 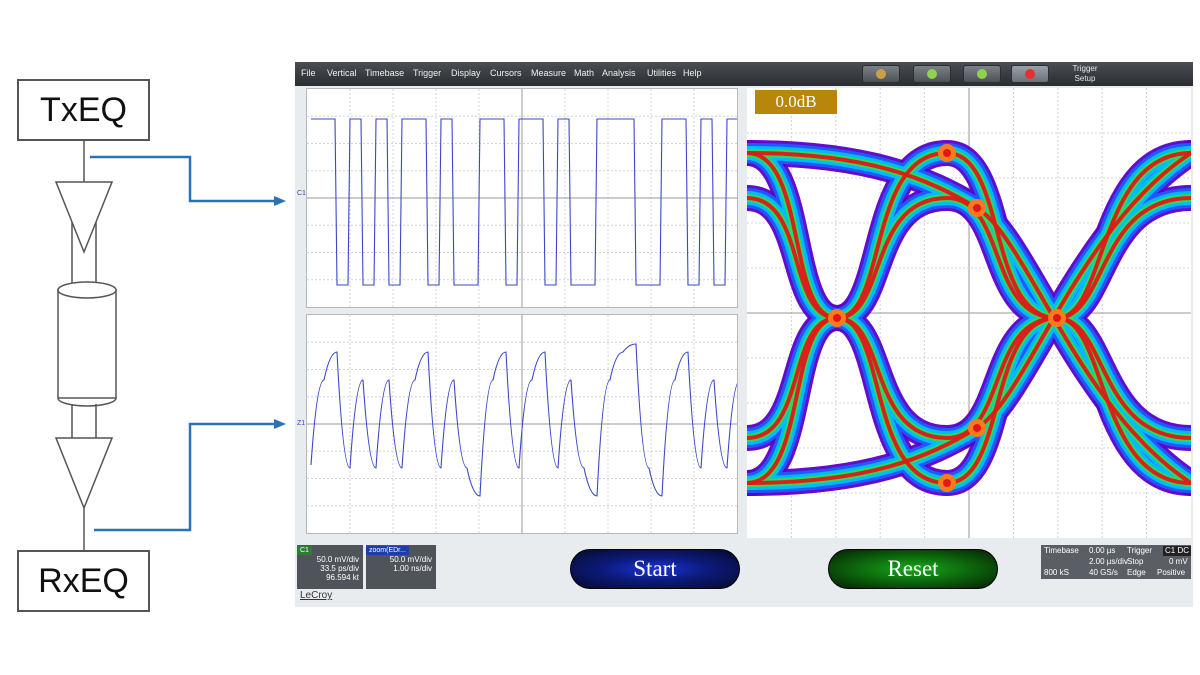 I want to click on start-button: Start, so click(x=655, y=569).